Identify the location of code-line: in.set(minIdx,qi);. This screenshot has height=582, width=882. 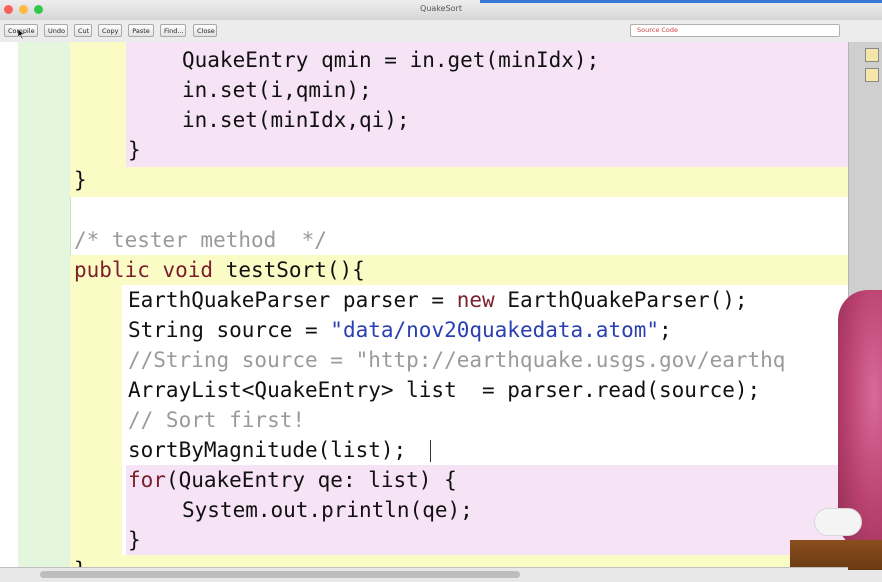
(296, 120).